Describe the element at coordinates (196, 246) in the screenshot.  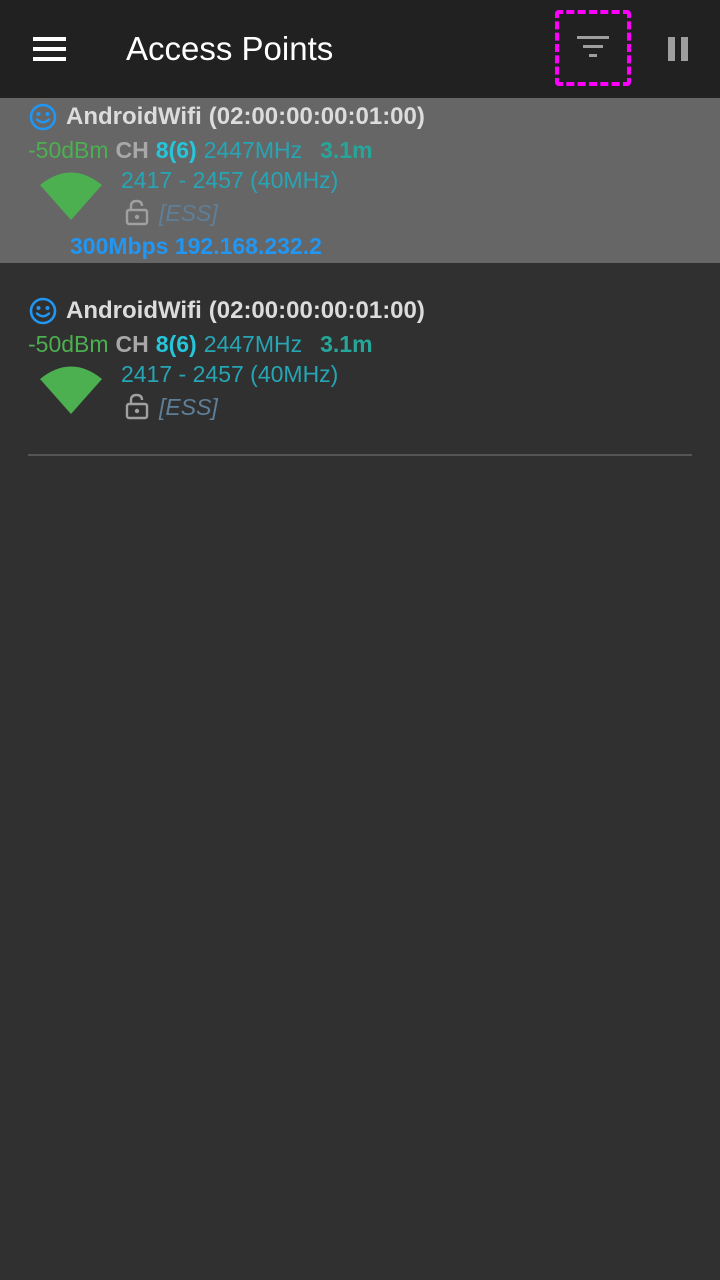
I see `ap-link-info: 300Mbps 192.168.232.2` at that location.